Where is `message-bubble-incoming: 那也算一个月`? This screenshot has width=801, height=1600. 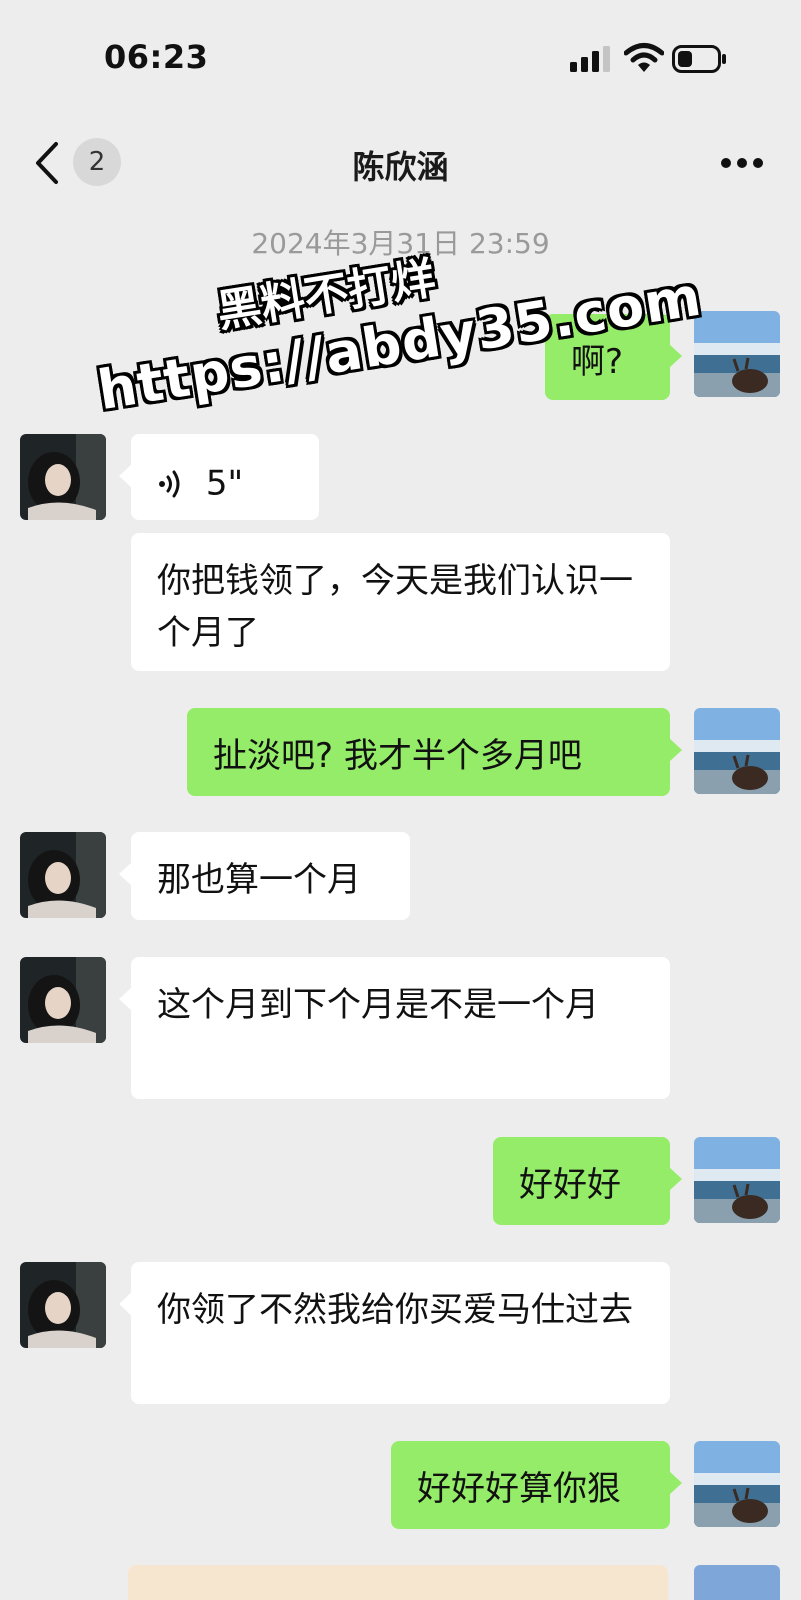 message-bubble-incoming: 那也算一个月 is located at coordinates (264, 876).